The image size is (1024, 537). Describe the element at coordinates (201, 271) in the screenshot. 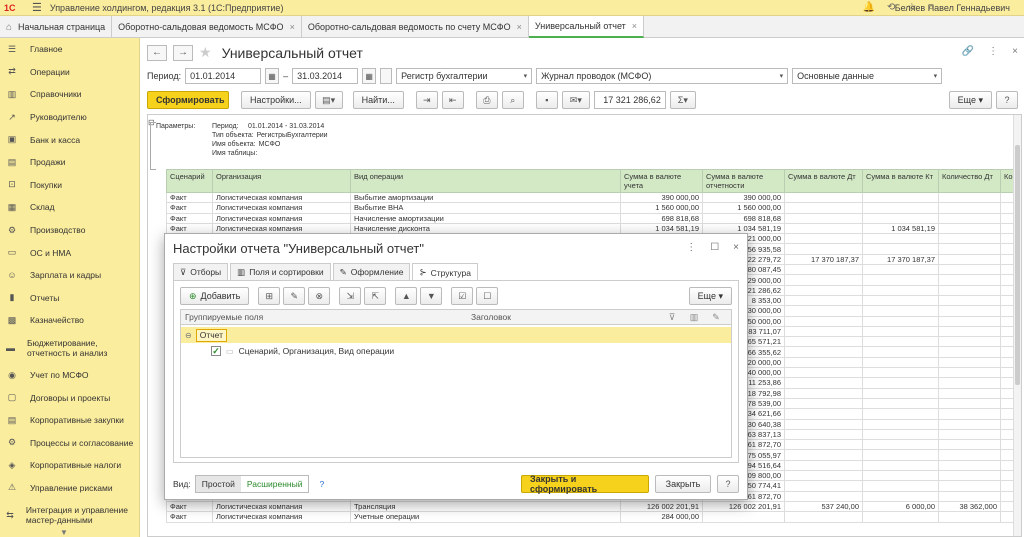

I see `tab-filters: ⊽ Отборы` at that location.